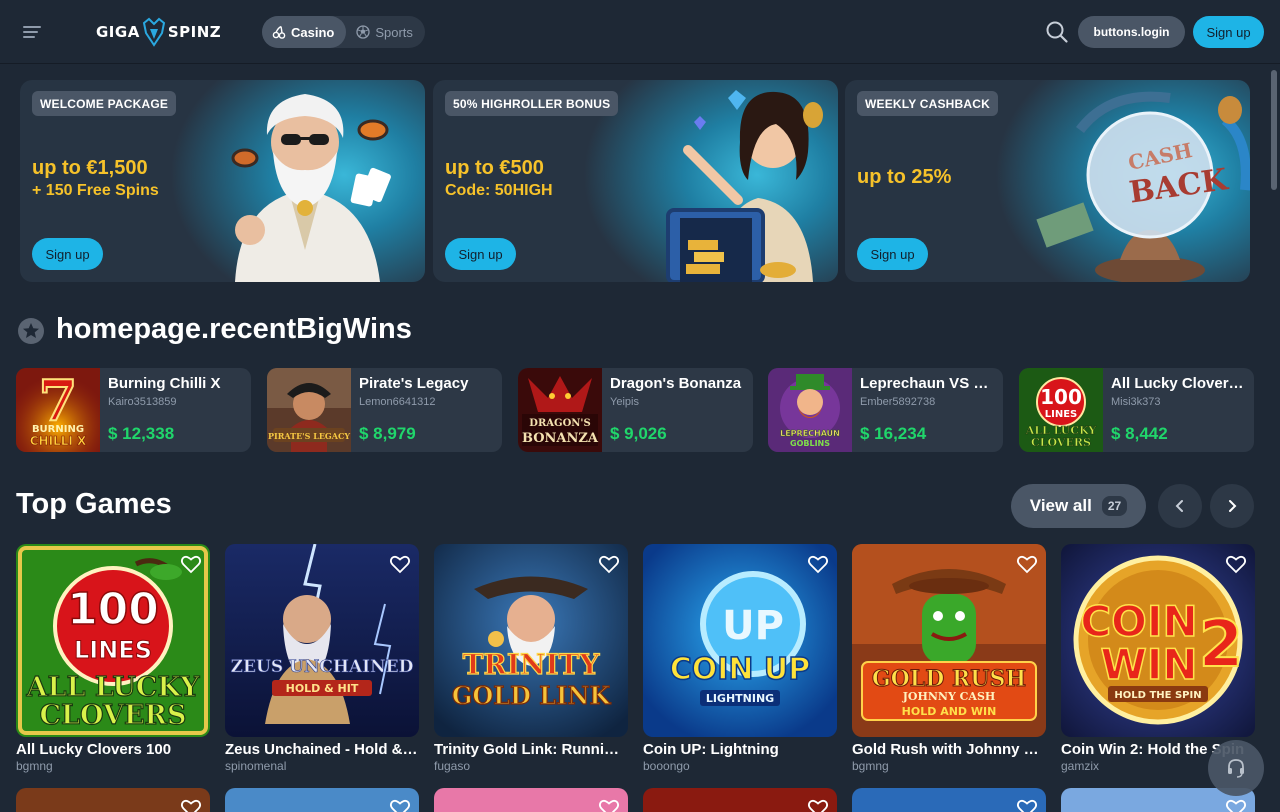 The image size is (1280, 812). Describe the element at coordinates (494, 168) in the screenshot. I see `banner-headline: up to €500` at that location.